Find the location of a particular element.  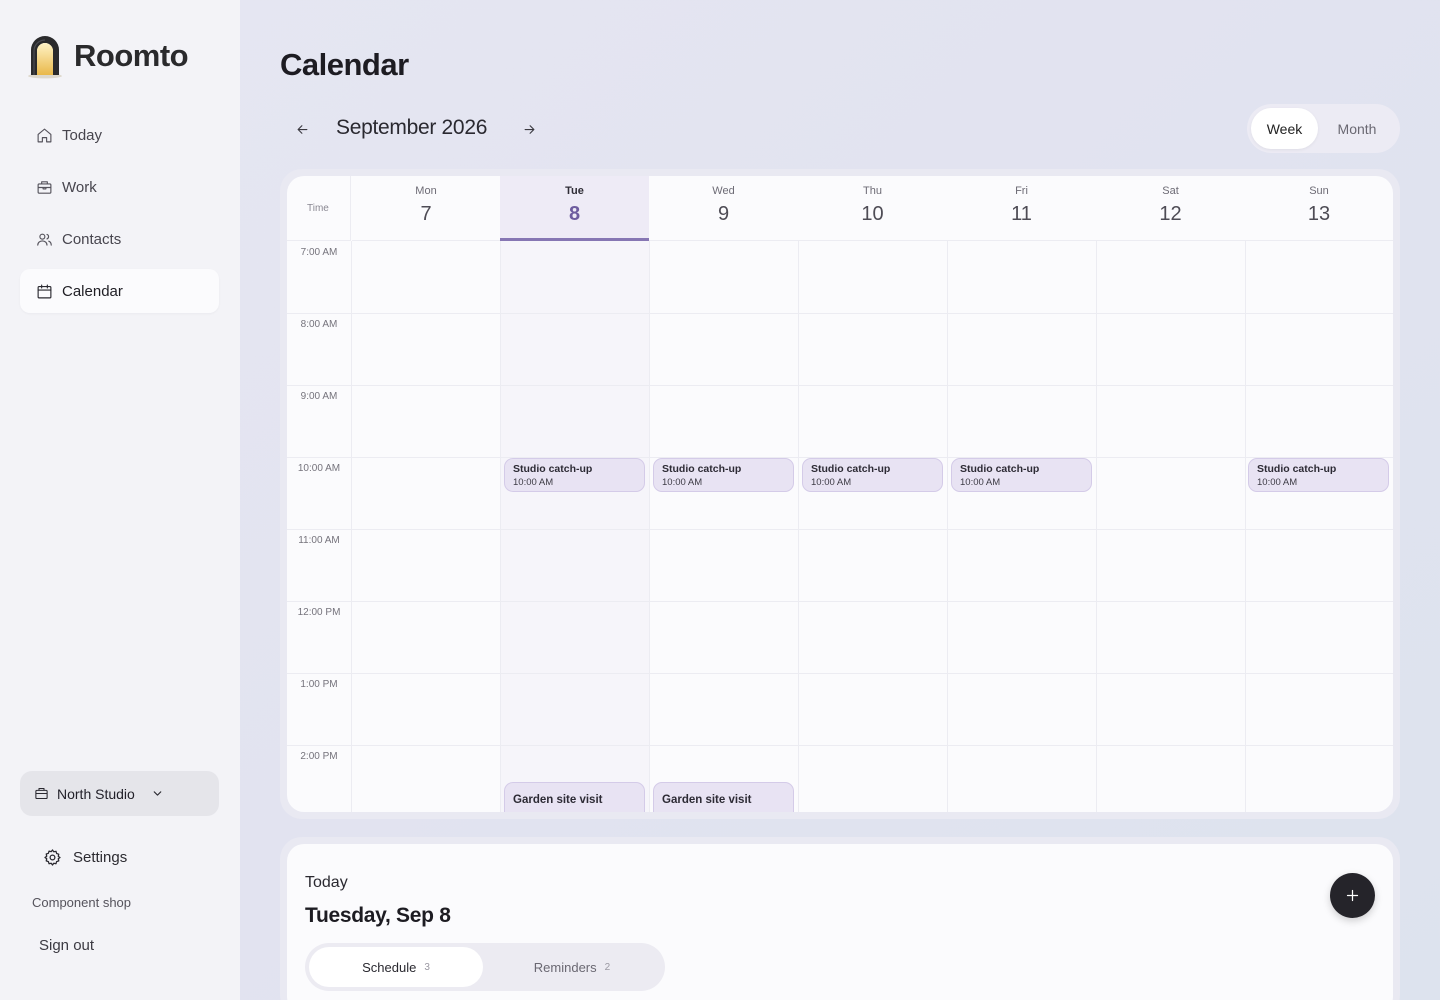

sign-out-link: Sign out is located at coordinates (66, 945).